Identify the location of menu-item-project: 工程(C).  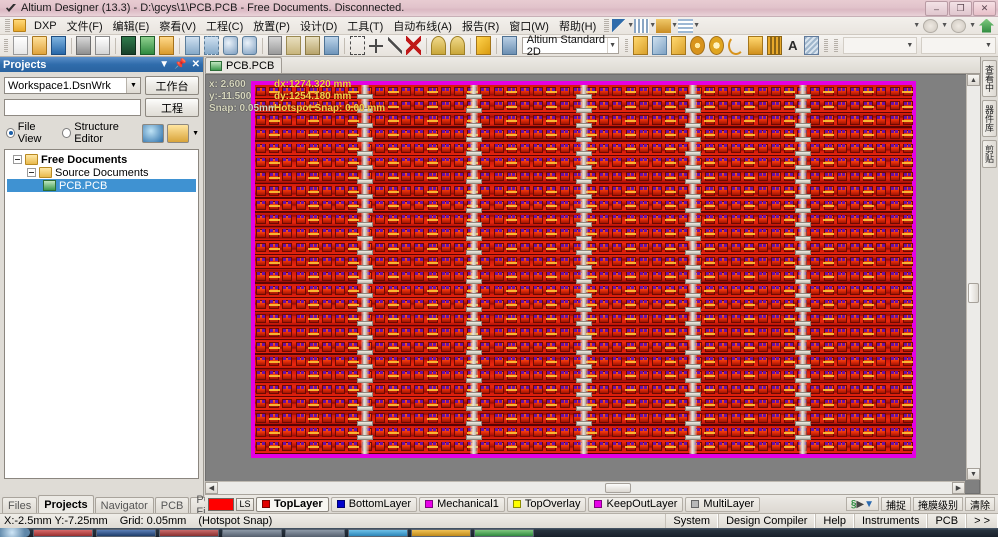
(224, 26).